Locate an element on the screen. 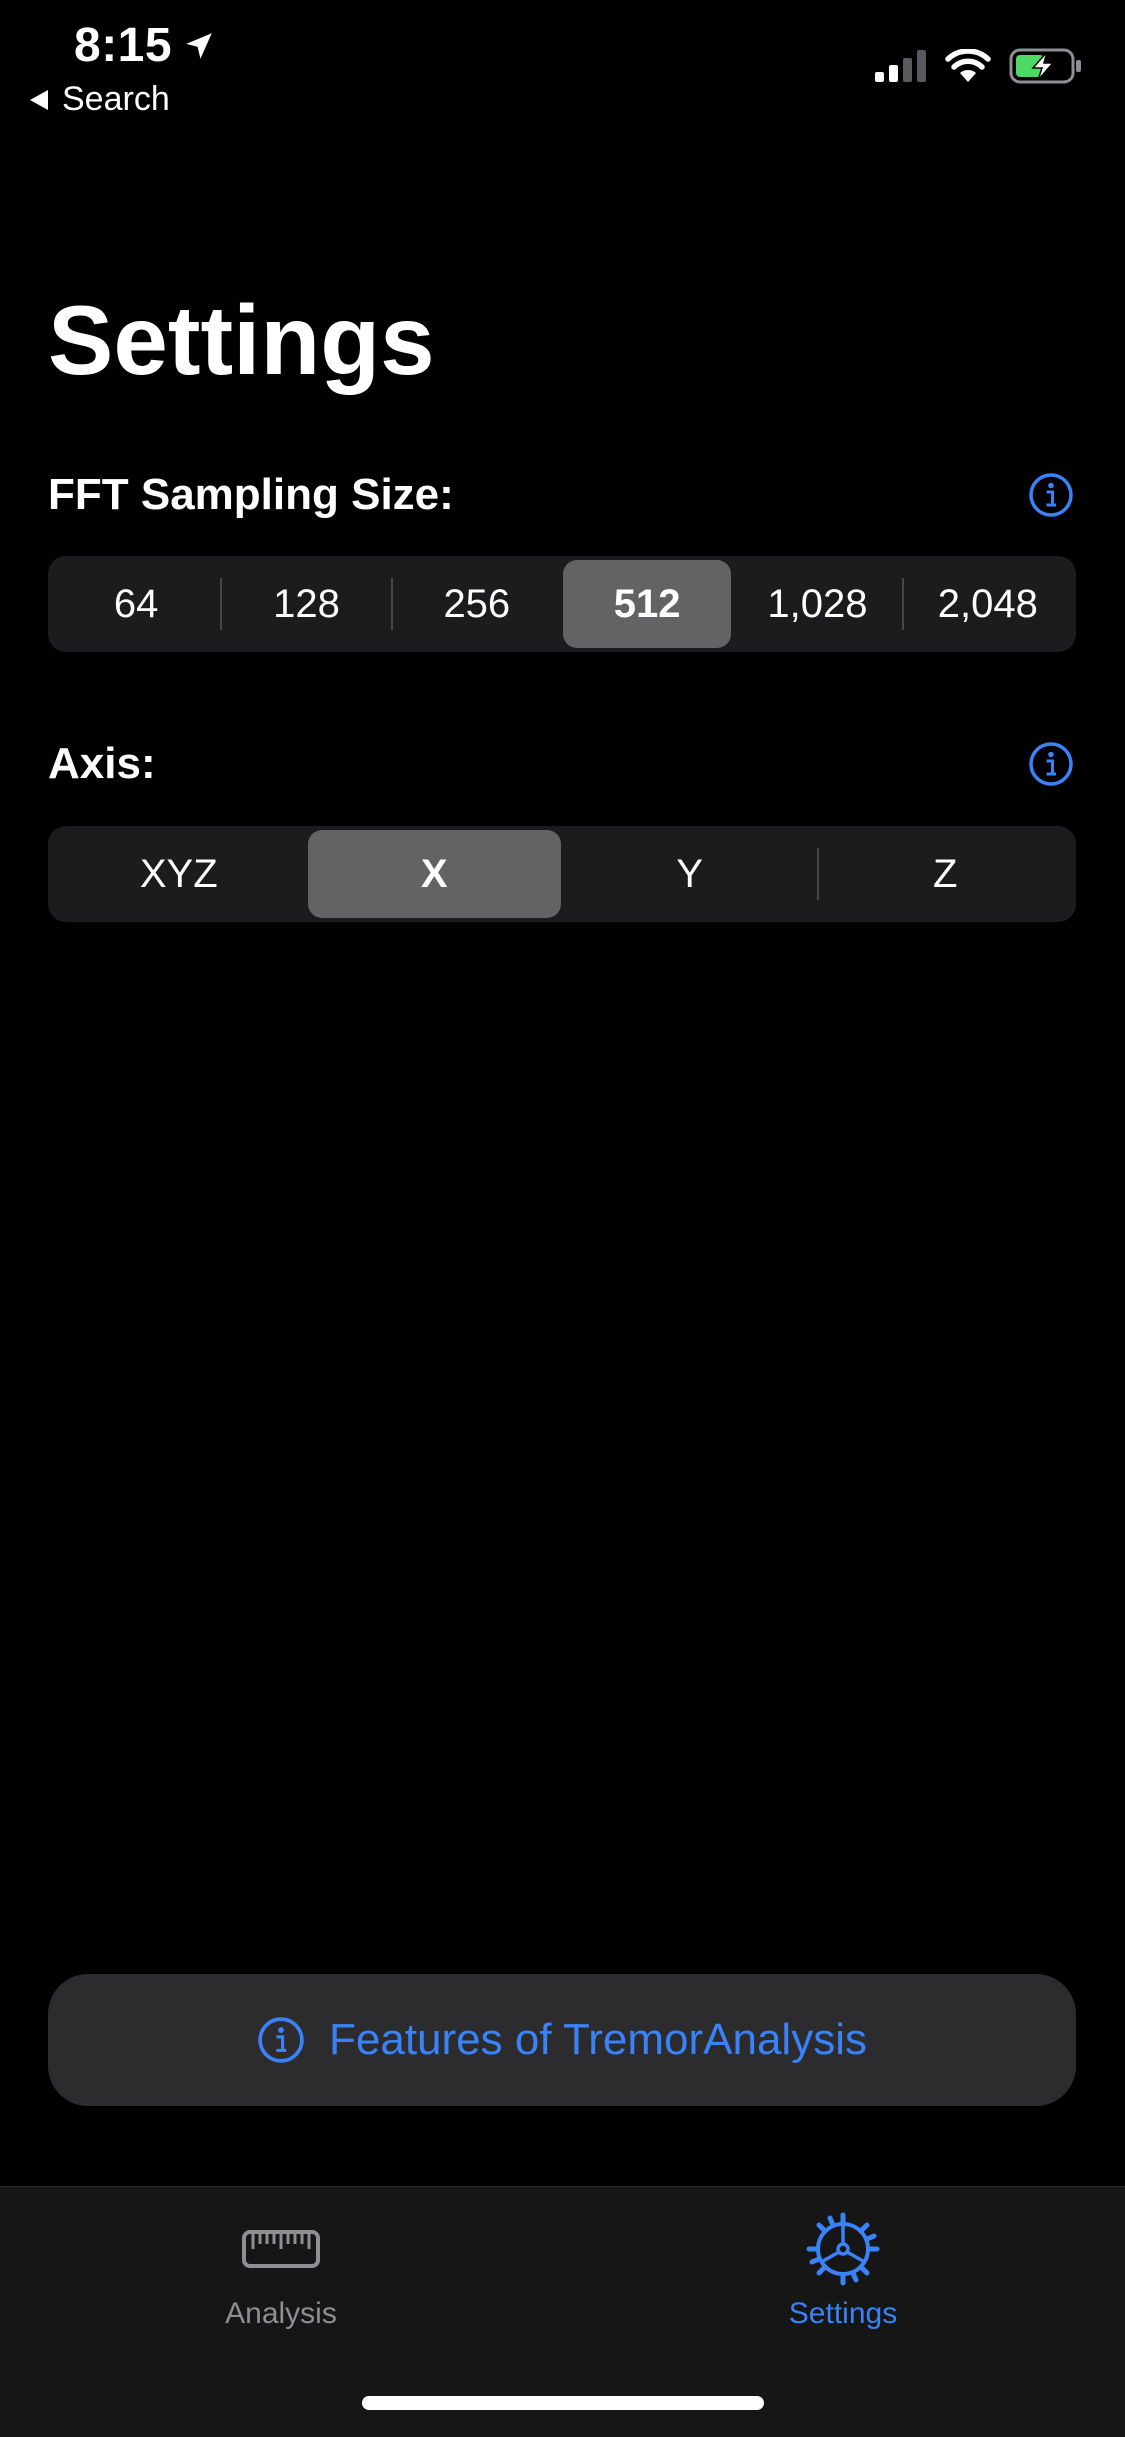  tab-settings: Settings is located at coordinates (843, 2270).